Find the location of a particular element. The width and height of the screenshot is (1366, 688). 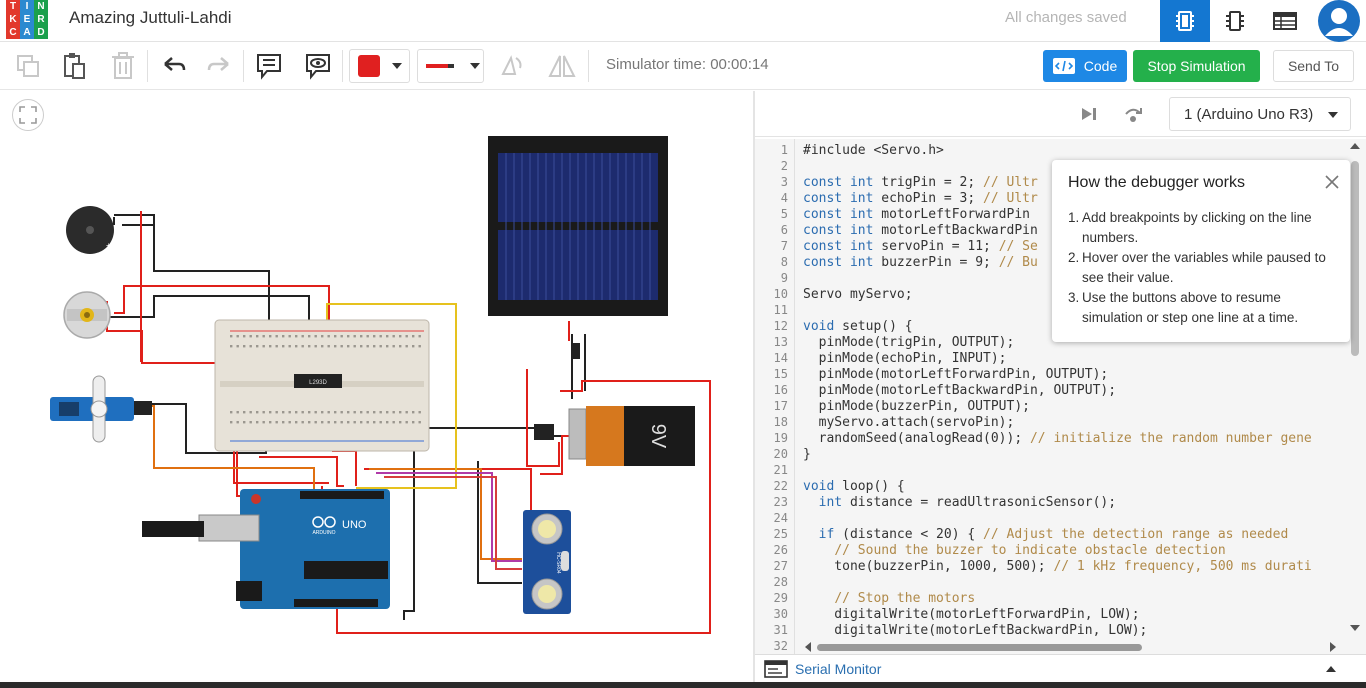

code-line: pinMode(motorLeftForwardPin, OUTPUT); is located at coordinates (956, 374).